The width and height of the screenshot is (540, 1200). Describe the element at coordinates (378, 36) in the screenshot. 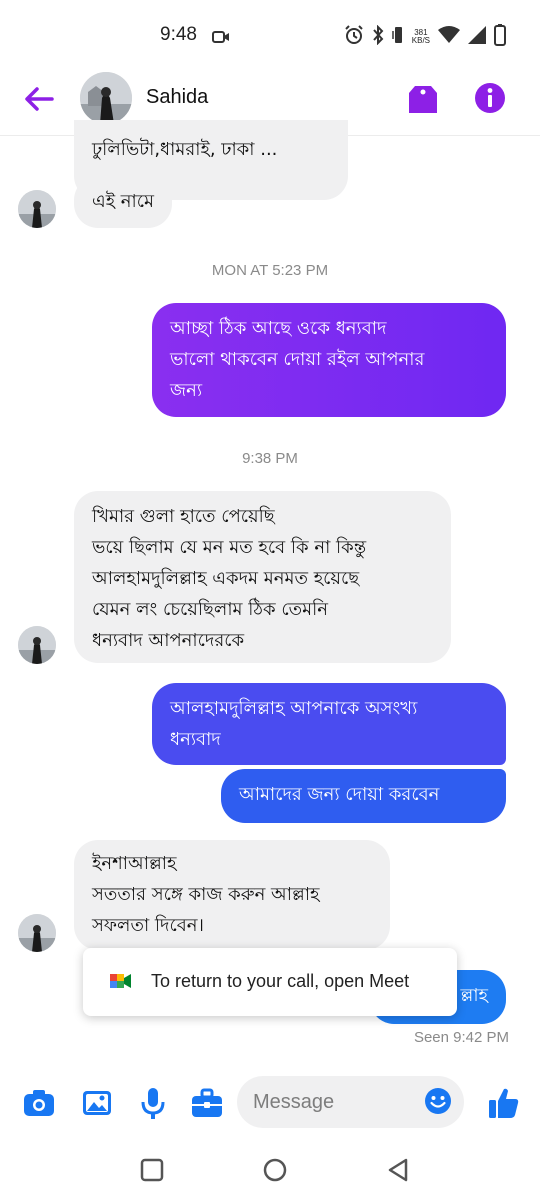

I see `bluetooth-icon` at that location.